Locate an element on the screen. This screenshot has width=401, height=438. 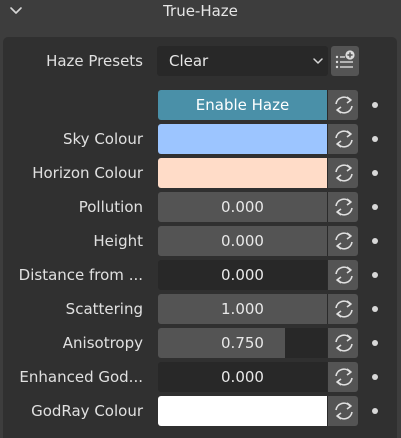
property-row: Pollution 0.000 is located at coordinates (200, 207).